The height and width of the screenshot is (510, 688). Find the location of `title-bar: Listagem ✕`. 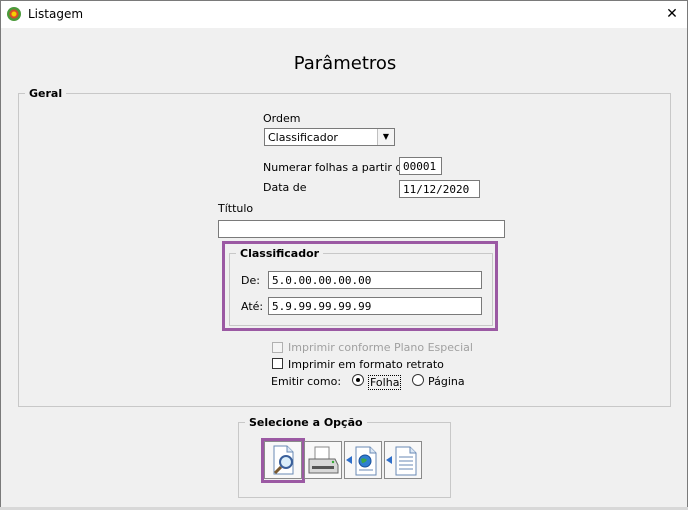

title-bar: Listagem ✕ is located at coordinates (344, 14).